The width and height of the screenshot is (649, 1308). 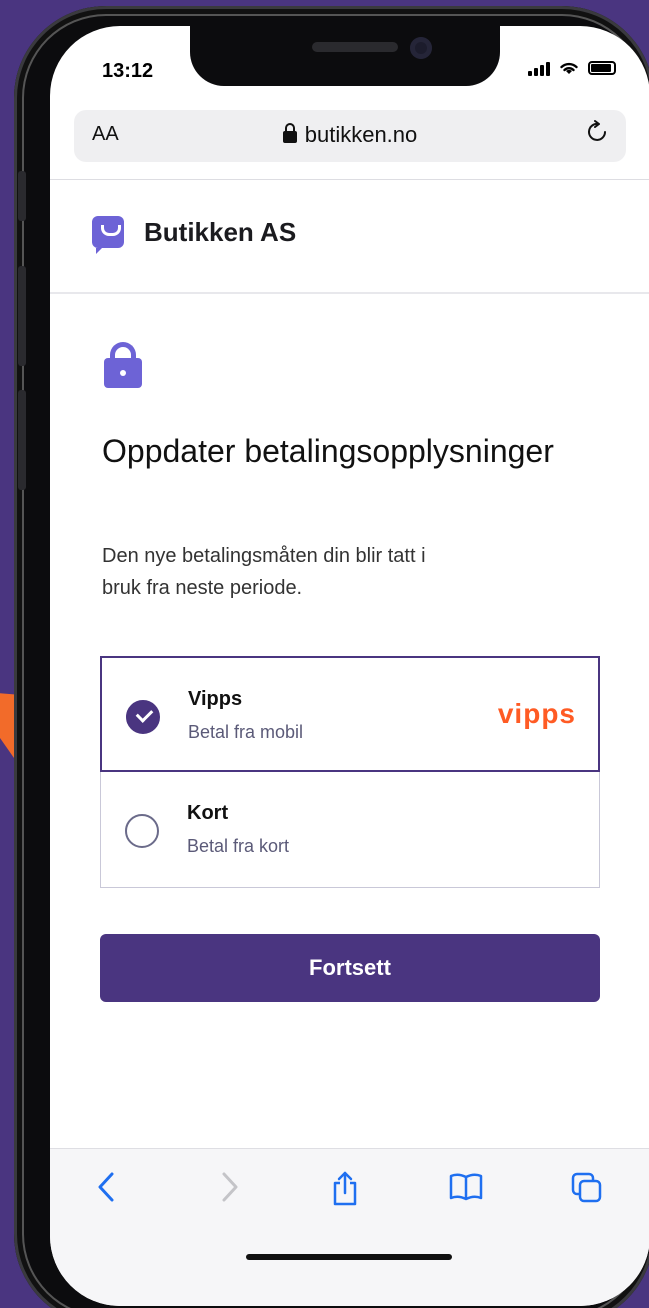 What do you see at coordinates (350, 830) in the screenshot?
I see `payment-option-kort: Kort Betal fra kort` at bounding box center [350, 830].